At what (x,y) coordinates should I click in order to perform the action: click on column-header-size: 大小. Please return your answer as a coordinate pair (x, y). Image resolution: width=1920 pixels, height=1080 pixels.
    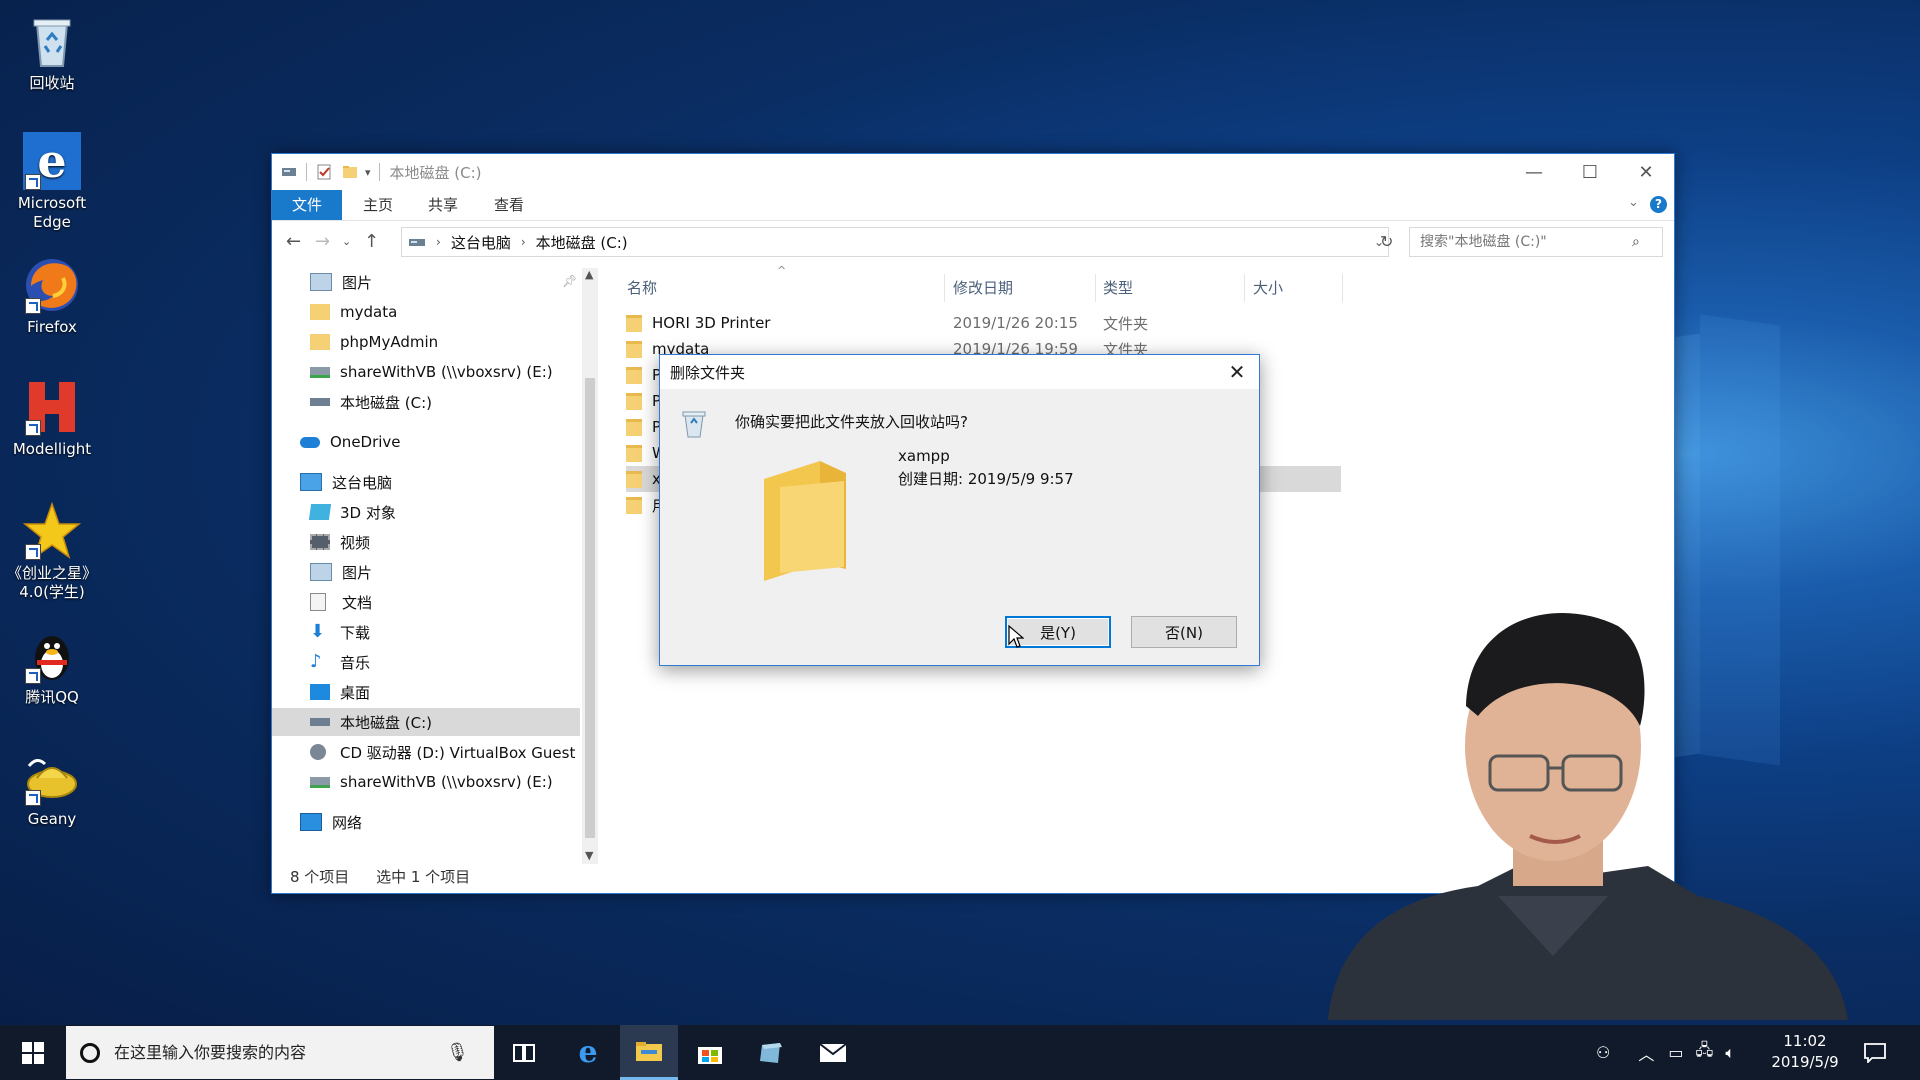
    Looking at the image, I should click on (1268, 288).